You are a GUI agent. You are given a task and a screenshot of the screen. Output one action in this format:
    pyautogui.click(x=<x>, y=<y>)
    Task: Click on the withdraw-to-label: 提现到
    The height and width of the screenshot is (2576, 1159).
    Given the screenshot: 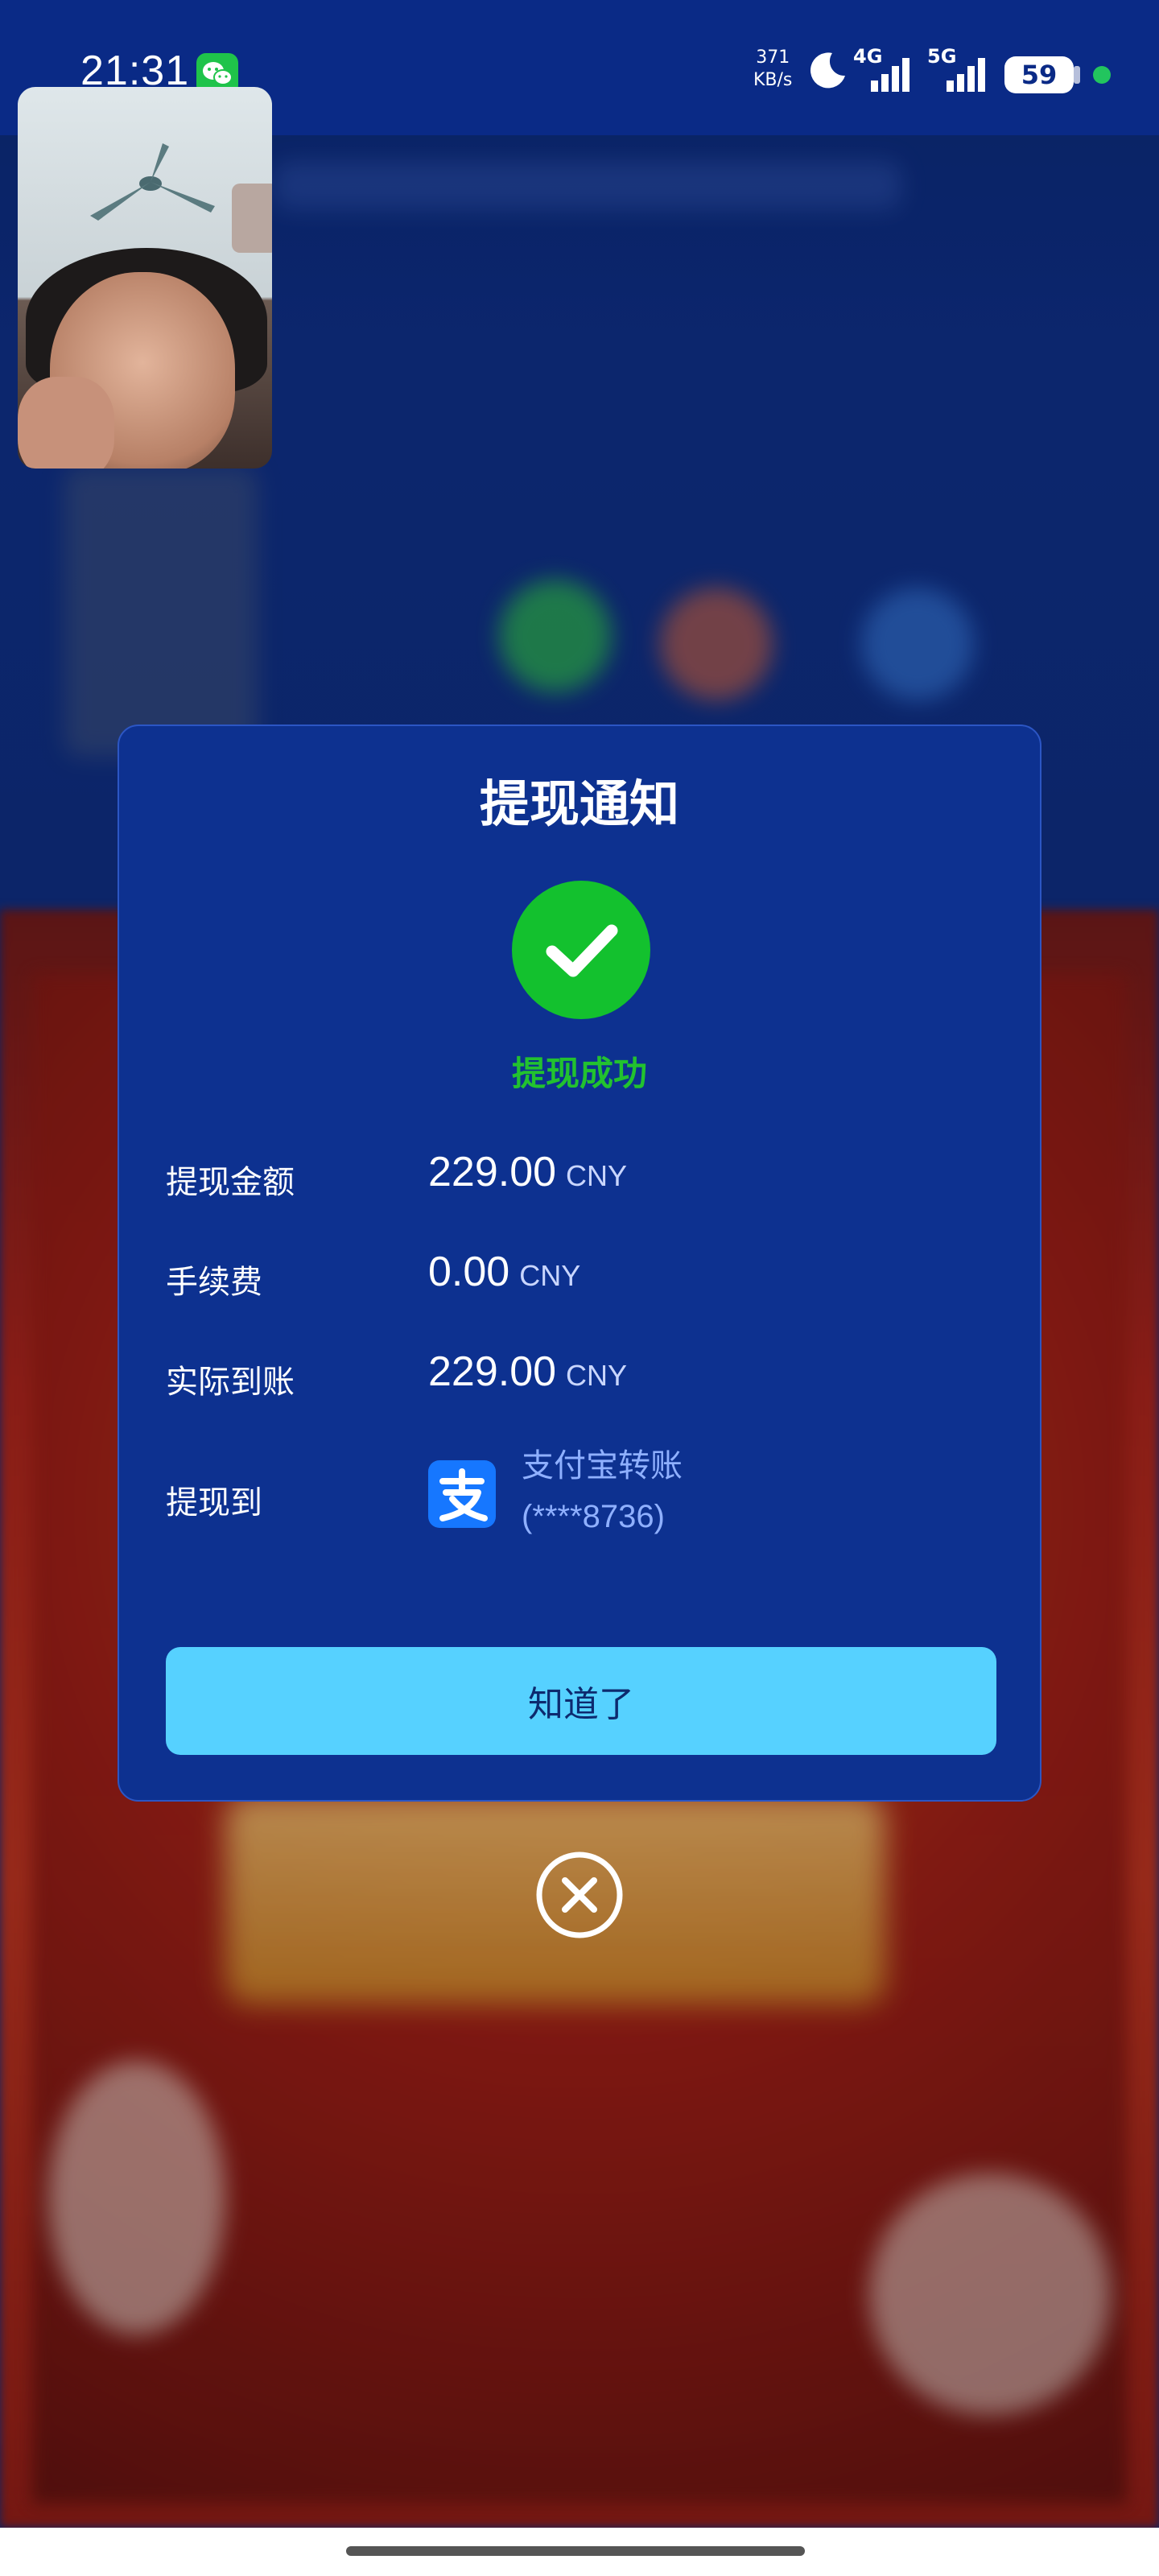 What is the action you would take?
    pyautogui.click(x=214, y=1502)
    